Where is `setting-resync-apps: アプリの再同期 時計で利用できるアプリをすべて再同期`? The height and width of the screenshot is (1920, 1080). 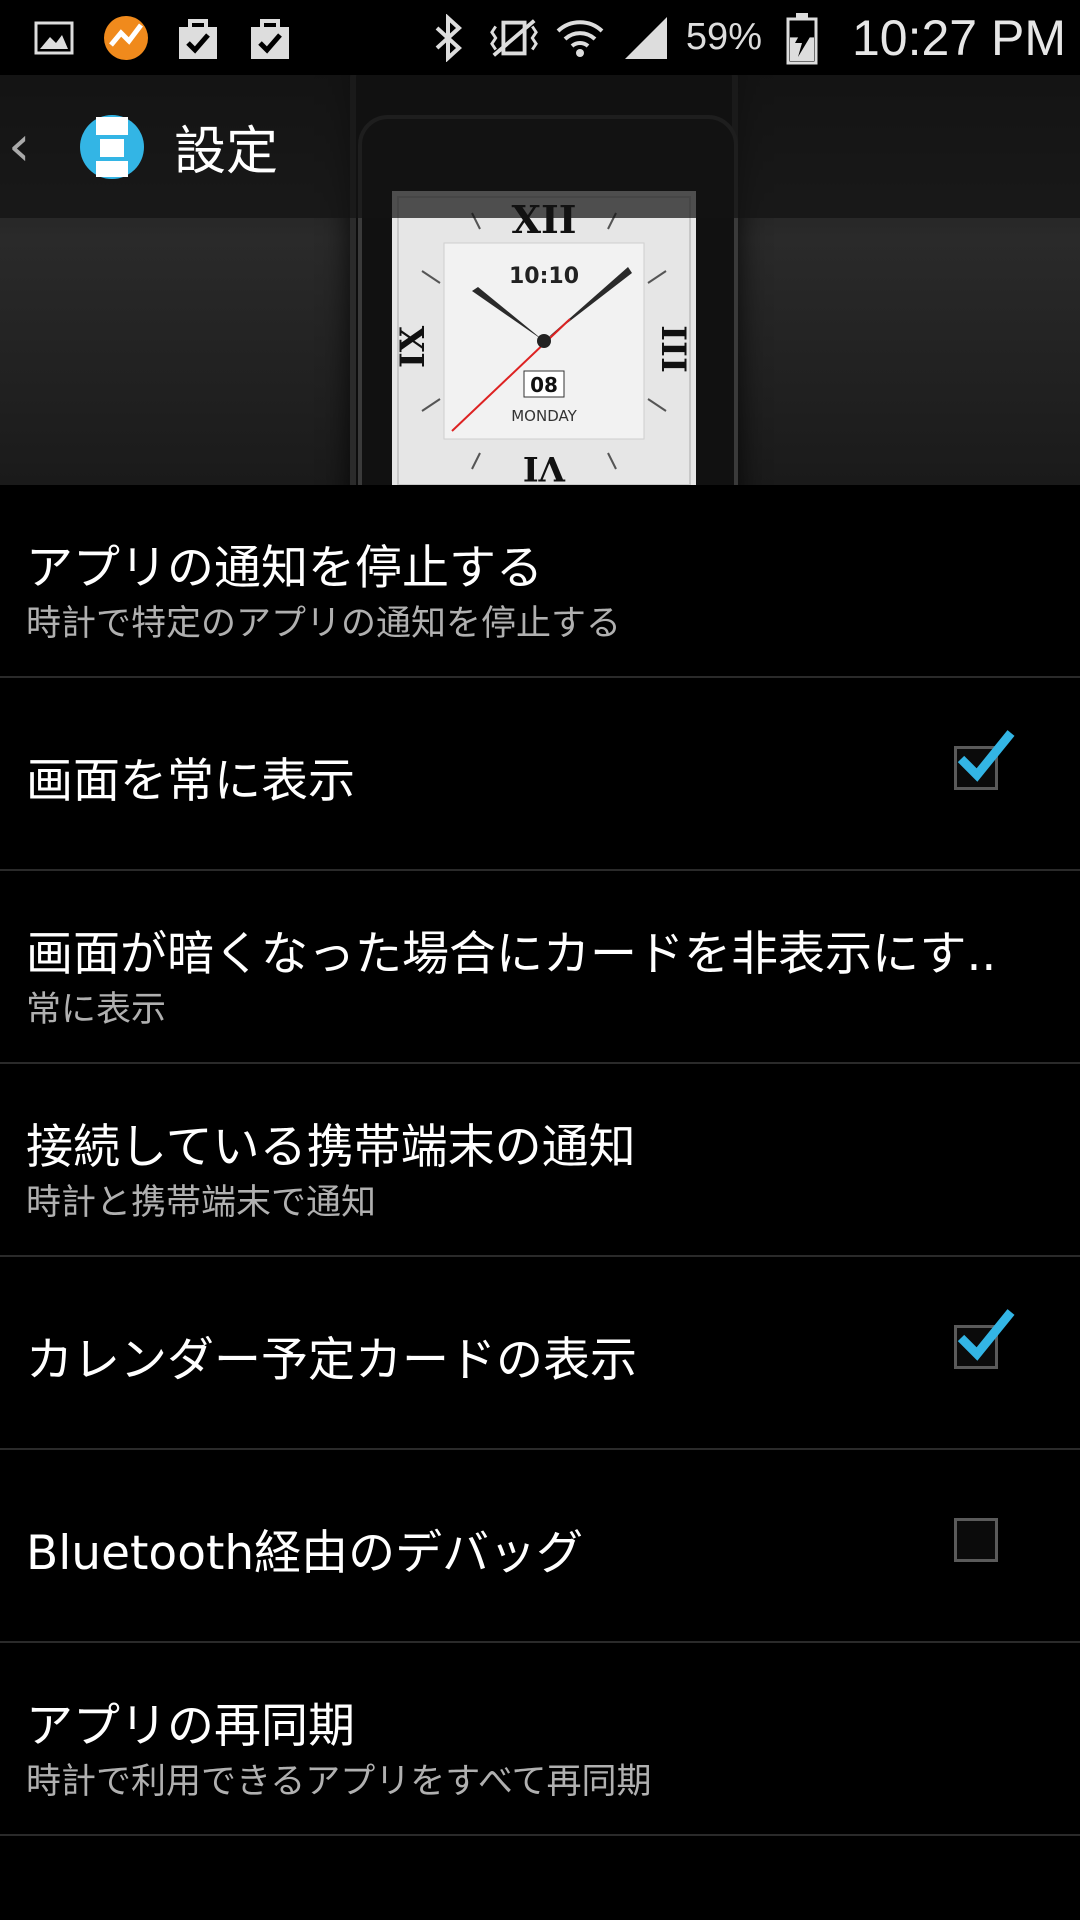 setting-resync-apps: アプリの再同期 時計で利用できるアプリをすべて再同期 is located at coordinates (540, 1739).